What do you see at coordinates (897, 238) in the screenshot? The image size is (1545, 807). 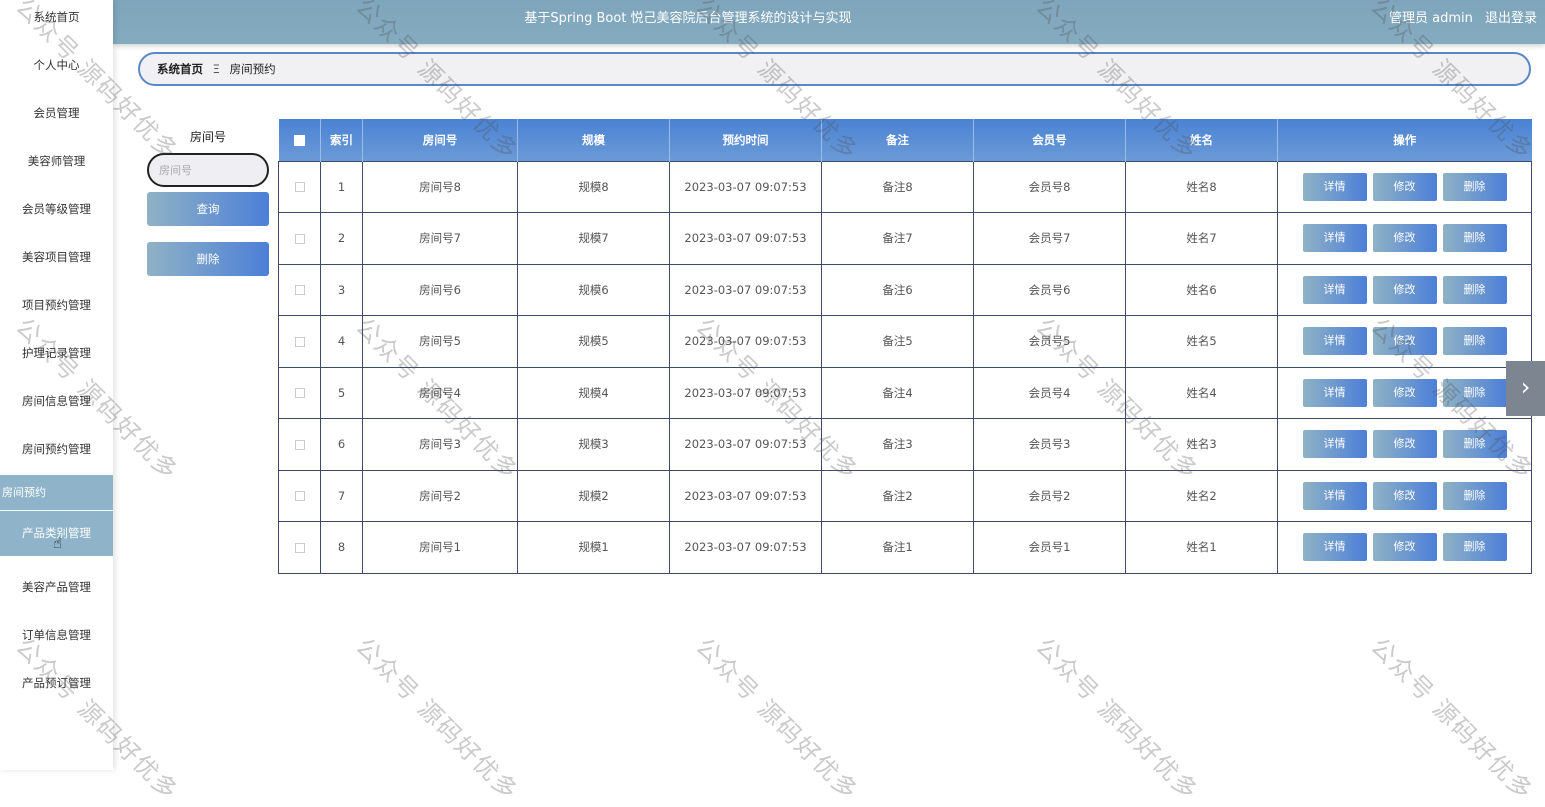 I see `cell-note: 备注7` at bounding box center [897, 238].